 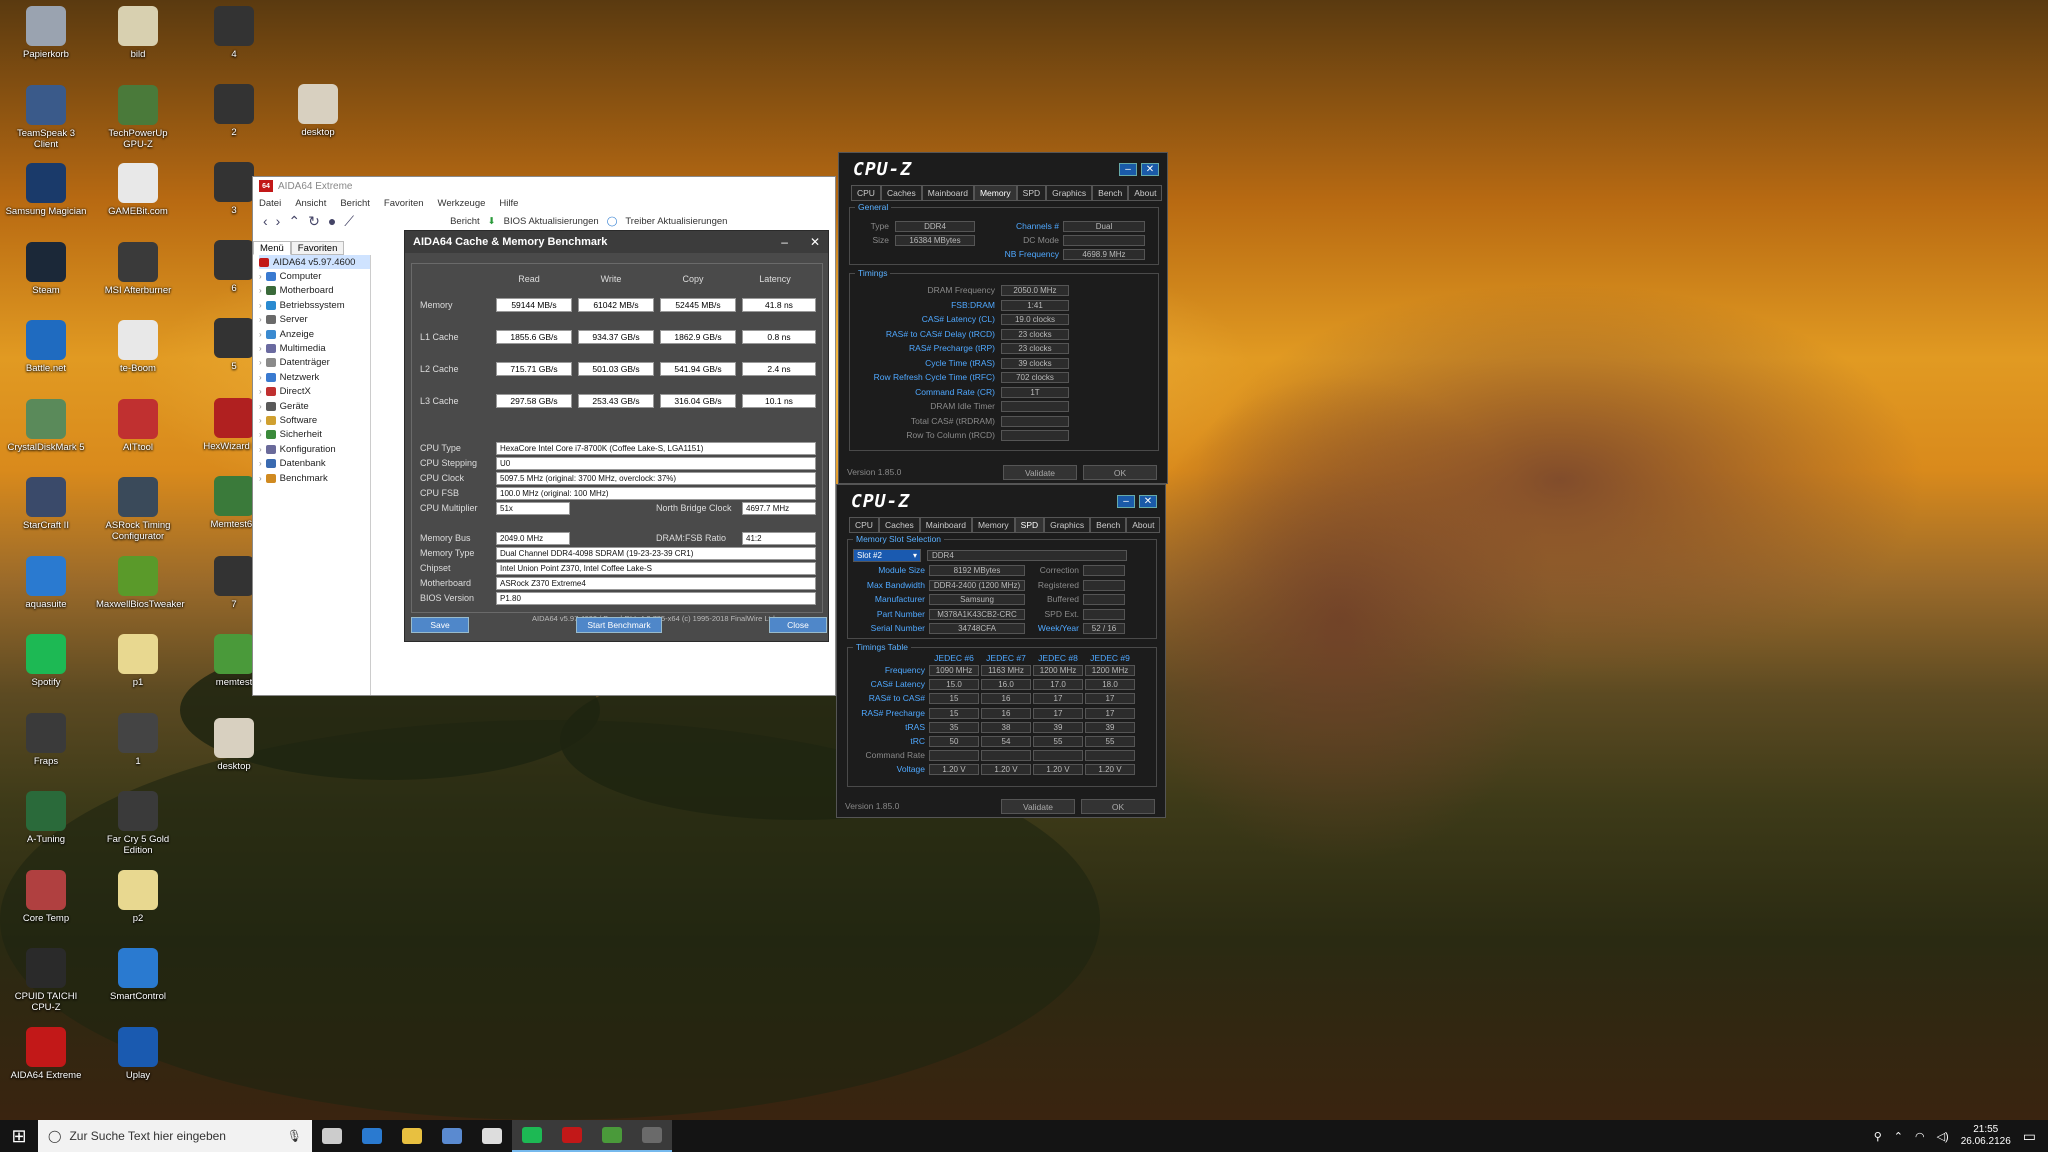 What do you see at coordinates (314, 406) in the screenshot?
I see `tree-item: › Geräte` at bounding box center [314, 406].